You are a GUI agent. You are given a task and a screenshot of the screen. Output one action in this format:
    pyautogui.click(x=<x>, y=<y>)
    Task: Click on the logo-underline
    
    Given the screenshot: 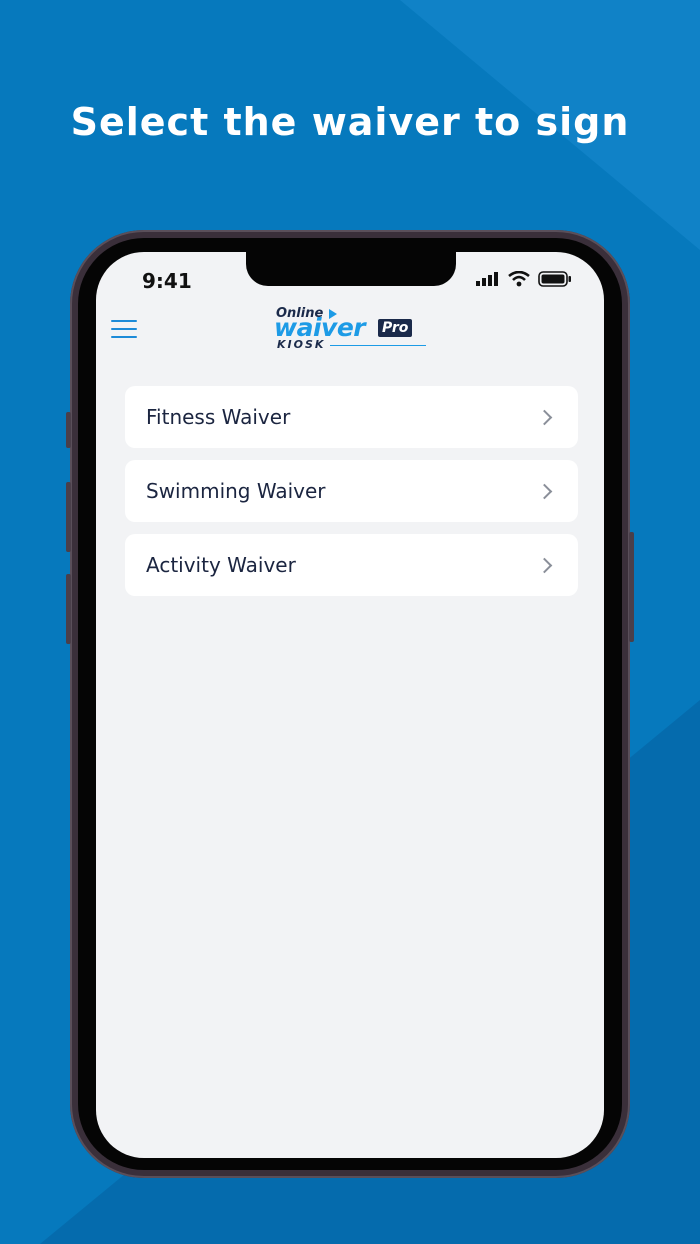 What is the action you would take?
    pyautogui.click(x=378, y=345)
    